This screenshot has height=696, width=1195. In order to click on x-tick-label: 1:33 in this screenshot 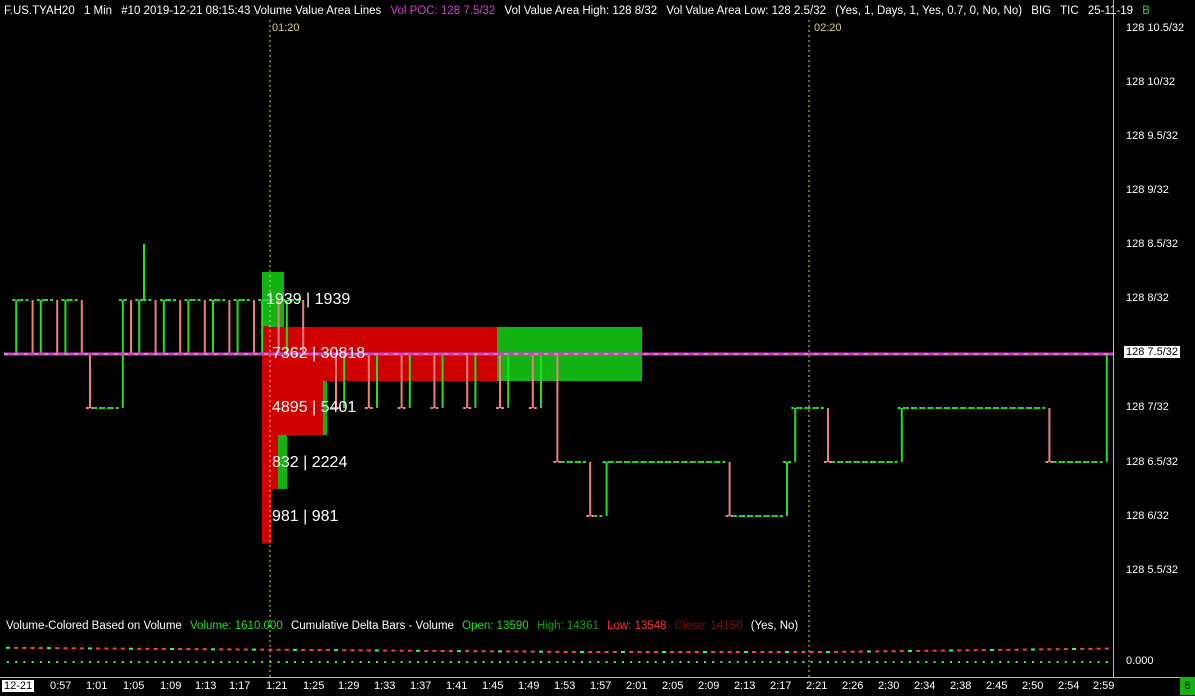, I will do `click(385, 686)`.